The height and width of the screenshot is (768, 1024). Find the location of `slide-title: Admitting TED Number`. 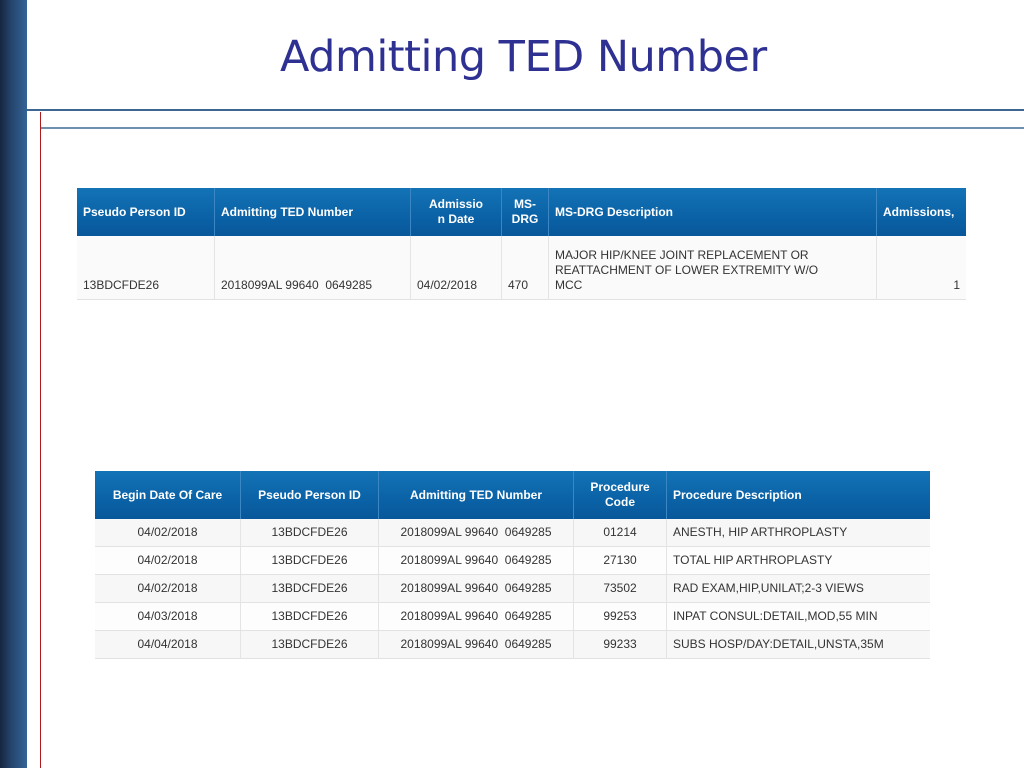

slide-title: Admitting TED Number is located at coordinates (523, 57).